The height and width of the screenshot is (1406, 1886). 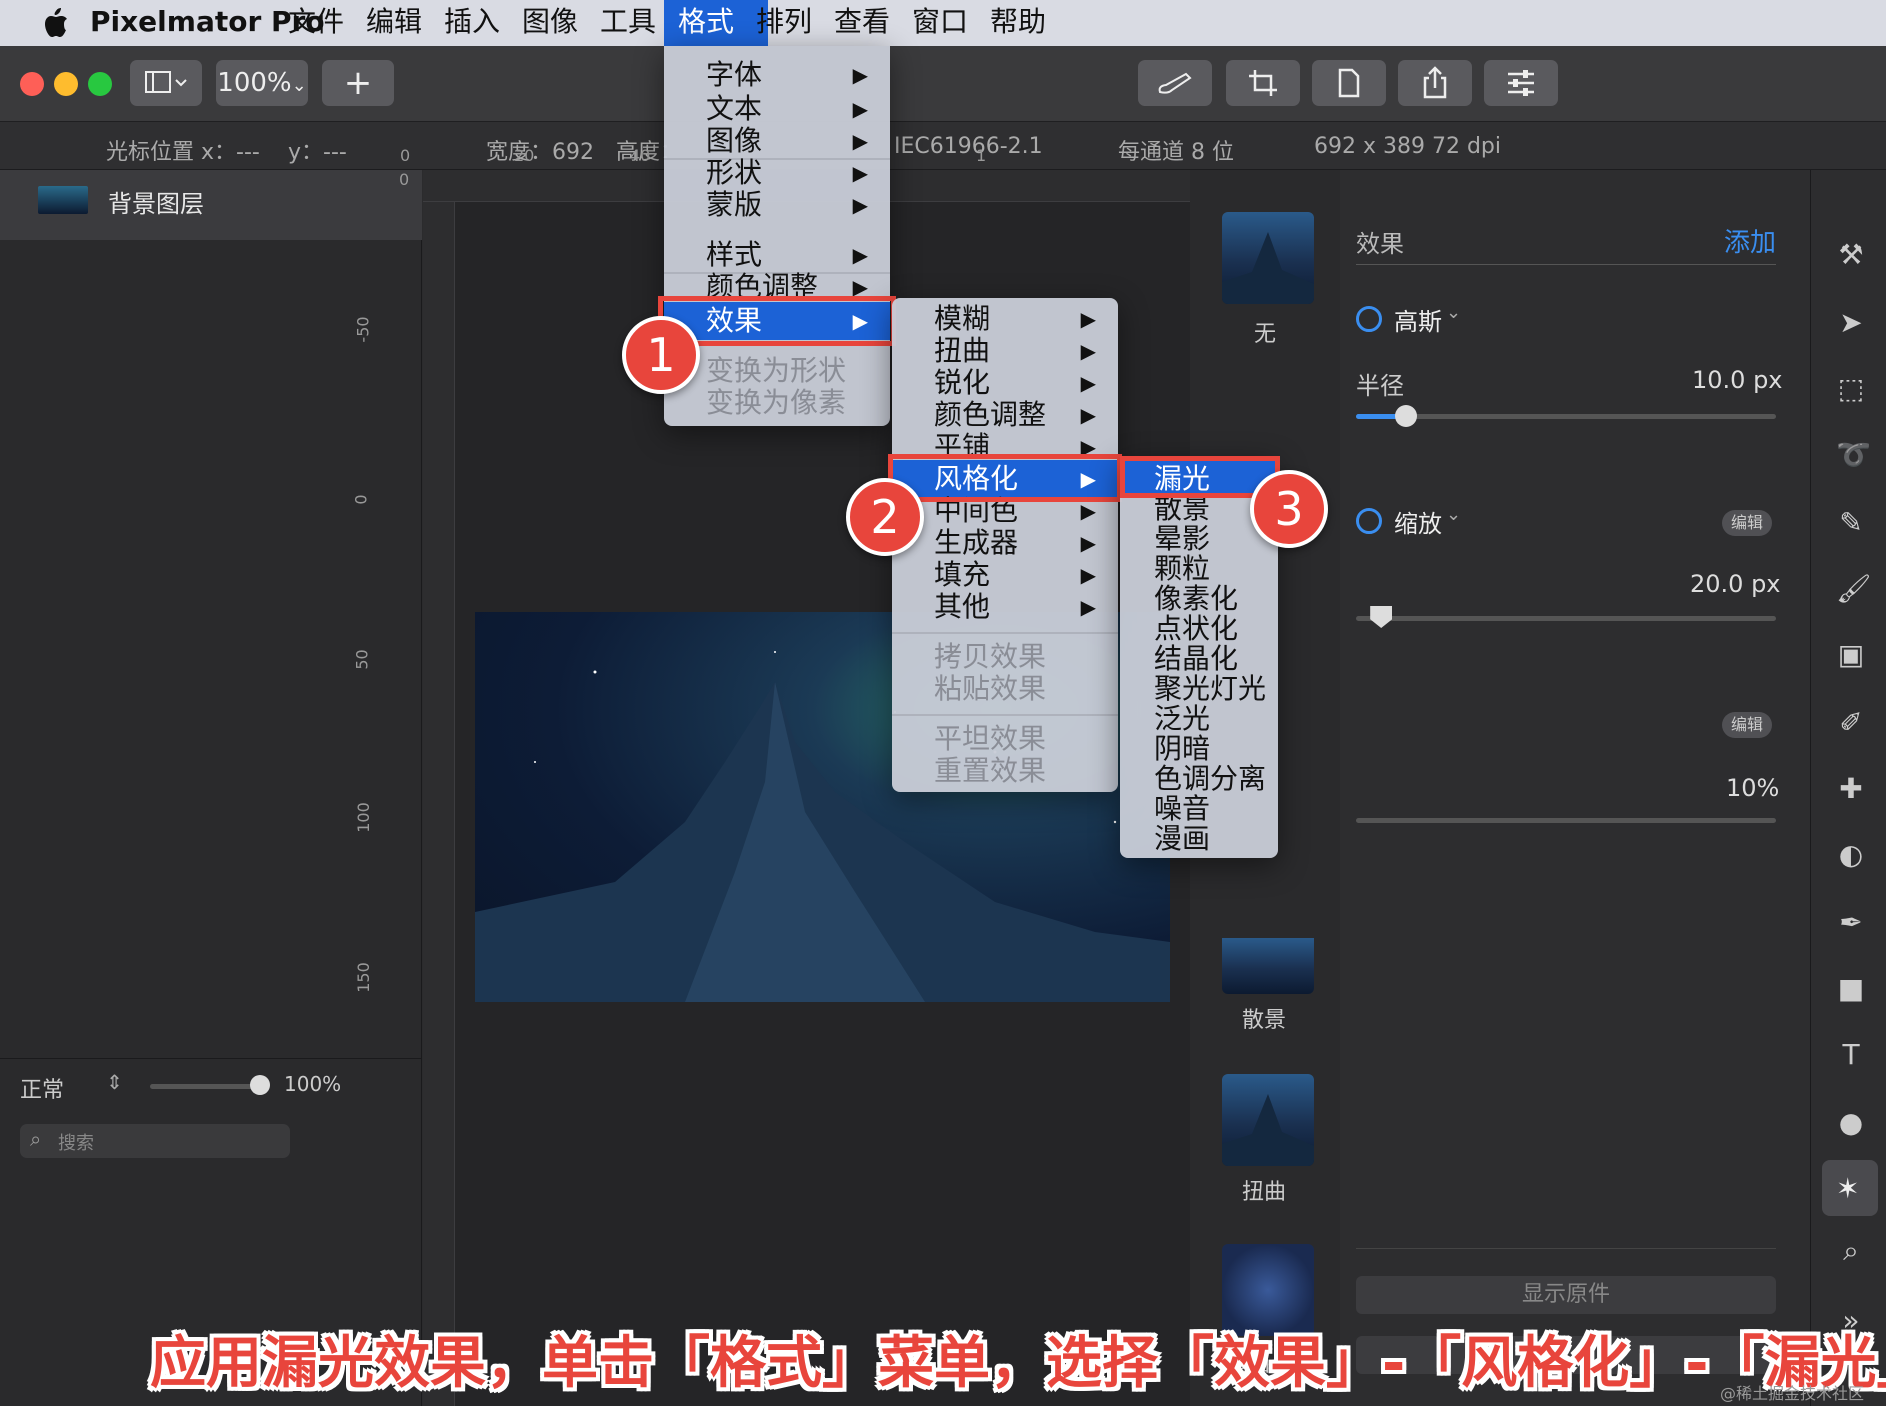 I want to click on repair-tool-button, so click(x=1175, y=83).